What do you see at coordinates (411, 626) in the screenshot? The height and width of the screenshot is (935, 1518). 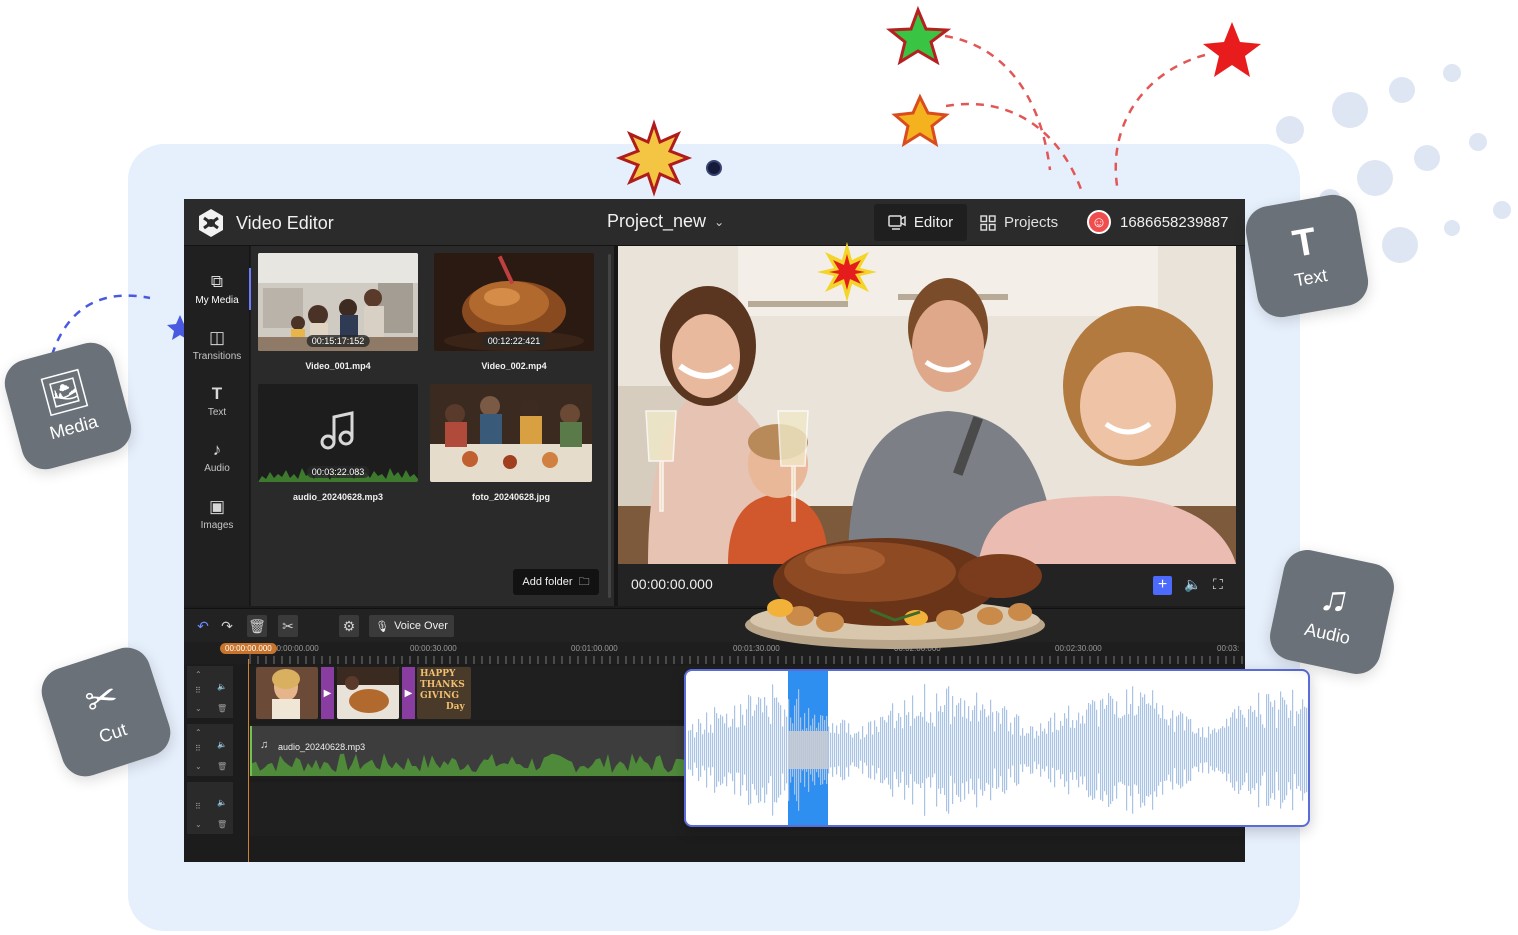 I see `voice-over-button: 🎙 Voice Over` at bounding box center [411, 626].